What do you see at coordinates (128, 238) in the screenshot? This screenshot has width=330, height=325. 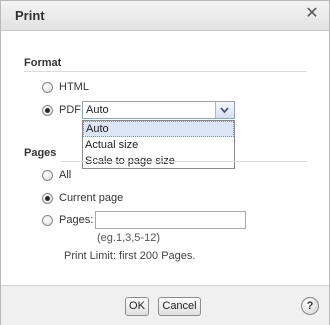 I see `page-range-hint: (eg.1,3,5-12)` at bounding box center [128, 238].